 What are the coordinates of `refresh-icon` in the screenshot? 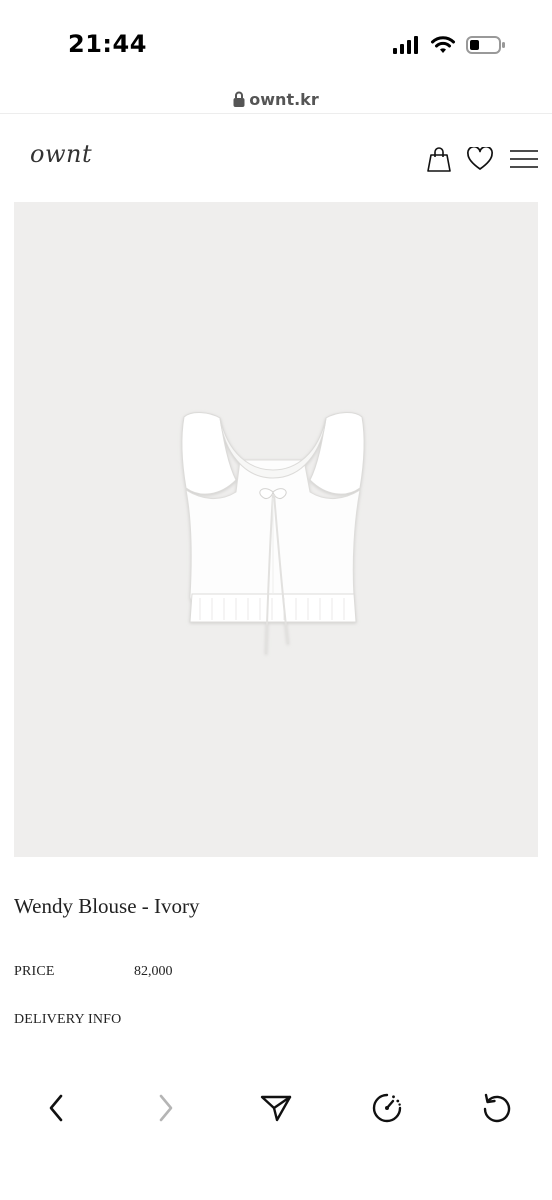 It's located at (497, 1108).